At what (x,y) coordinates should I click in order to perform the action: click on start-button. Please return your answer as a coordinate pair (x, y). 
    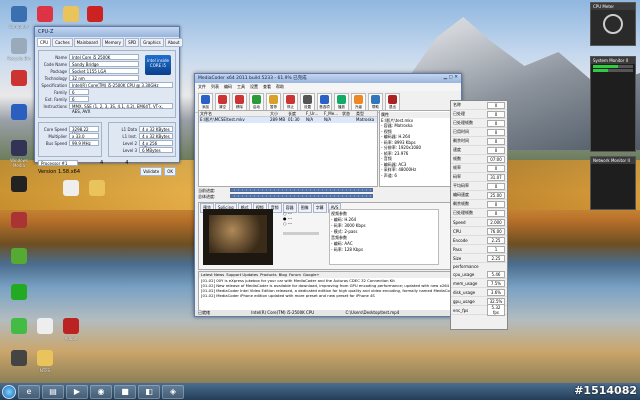
    Looking at the image, I should click on (9, 391).